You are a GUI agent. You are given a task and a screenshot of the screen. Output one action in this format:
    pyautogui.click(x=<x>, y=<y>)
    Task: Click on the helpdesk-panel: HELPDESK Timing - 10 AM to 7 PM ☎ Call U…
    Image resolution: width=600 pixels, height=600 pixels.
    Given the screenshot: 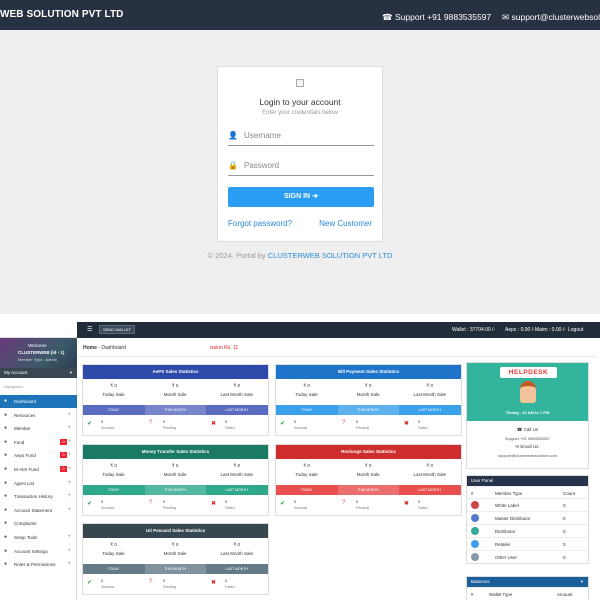 What is the action you would take?
    pyautogui.click(x=527, y=415)
    